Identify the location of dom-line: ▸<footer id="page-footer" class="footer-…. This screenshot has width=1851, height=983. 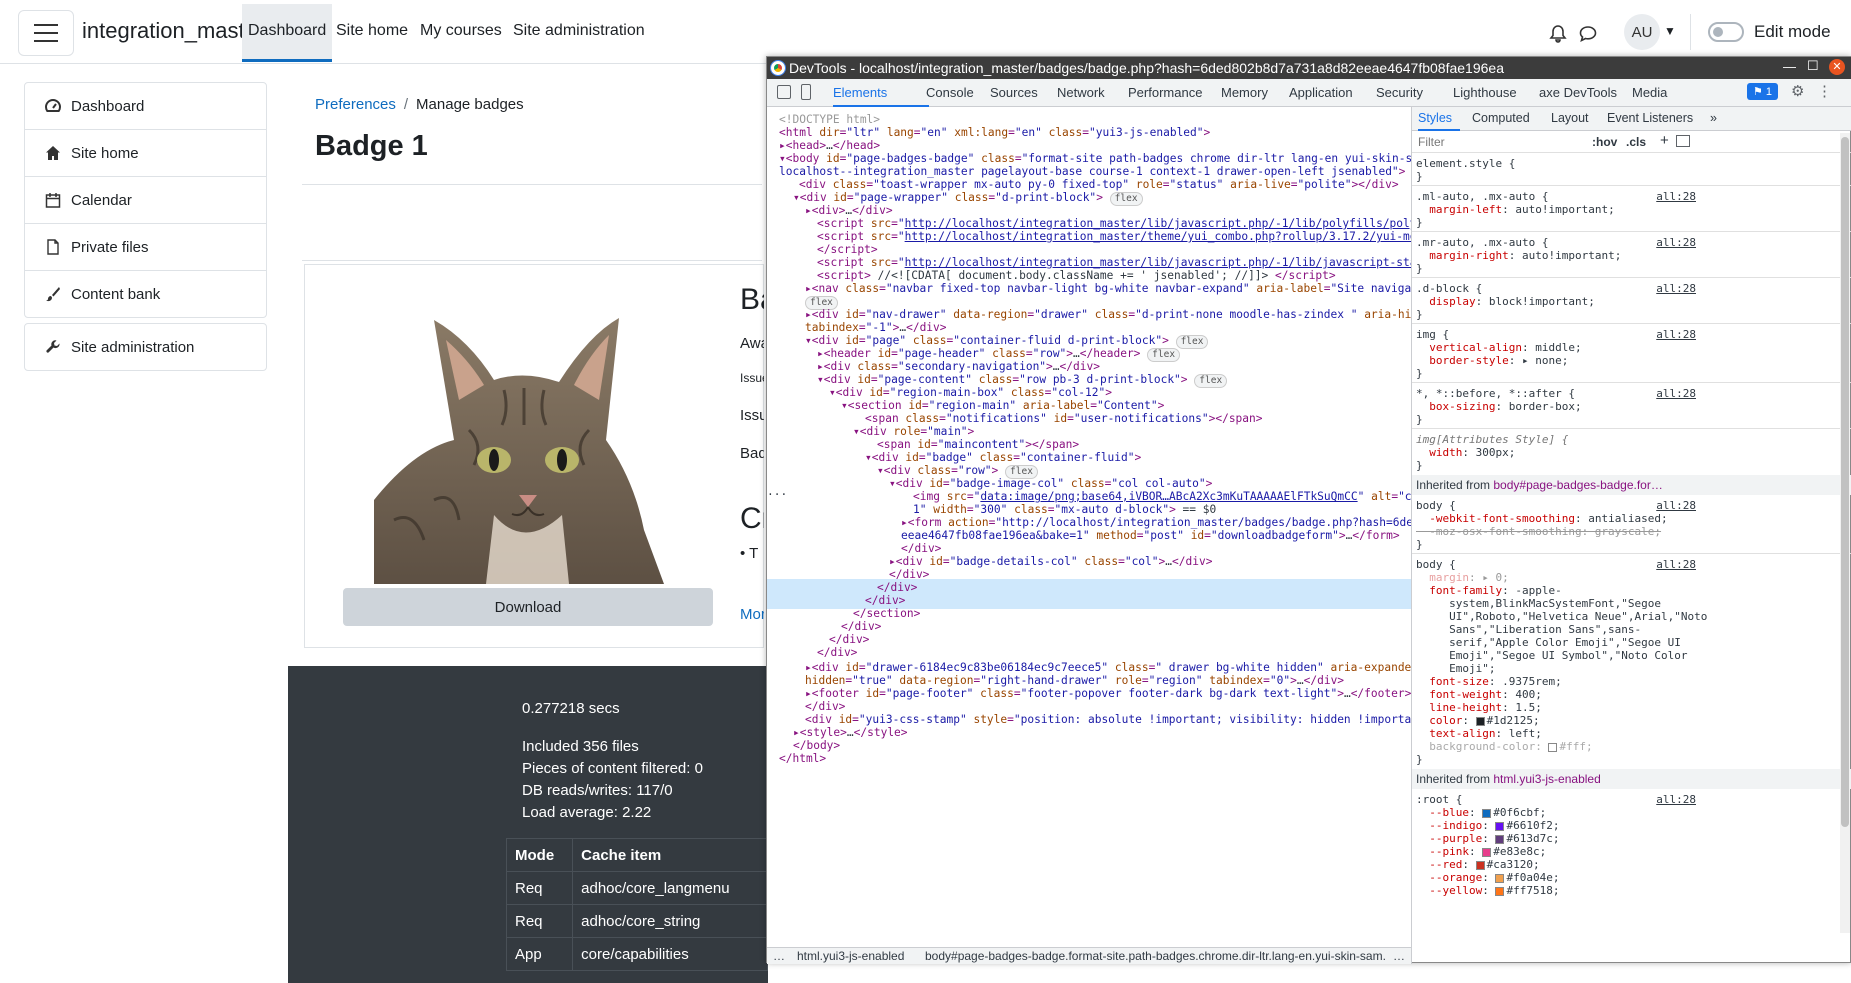
(1108, 693).